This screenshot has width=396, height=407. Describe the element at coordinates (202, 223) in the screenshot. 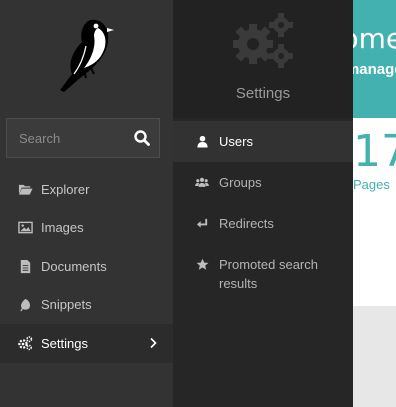

I see `redirect-icon` at that location.